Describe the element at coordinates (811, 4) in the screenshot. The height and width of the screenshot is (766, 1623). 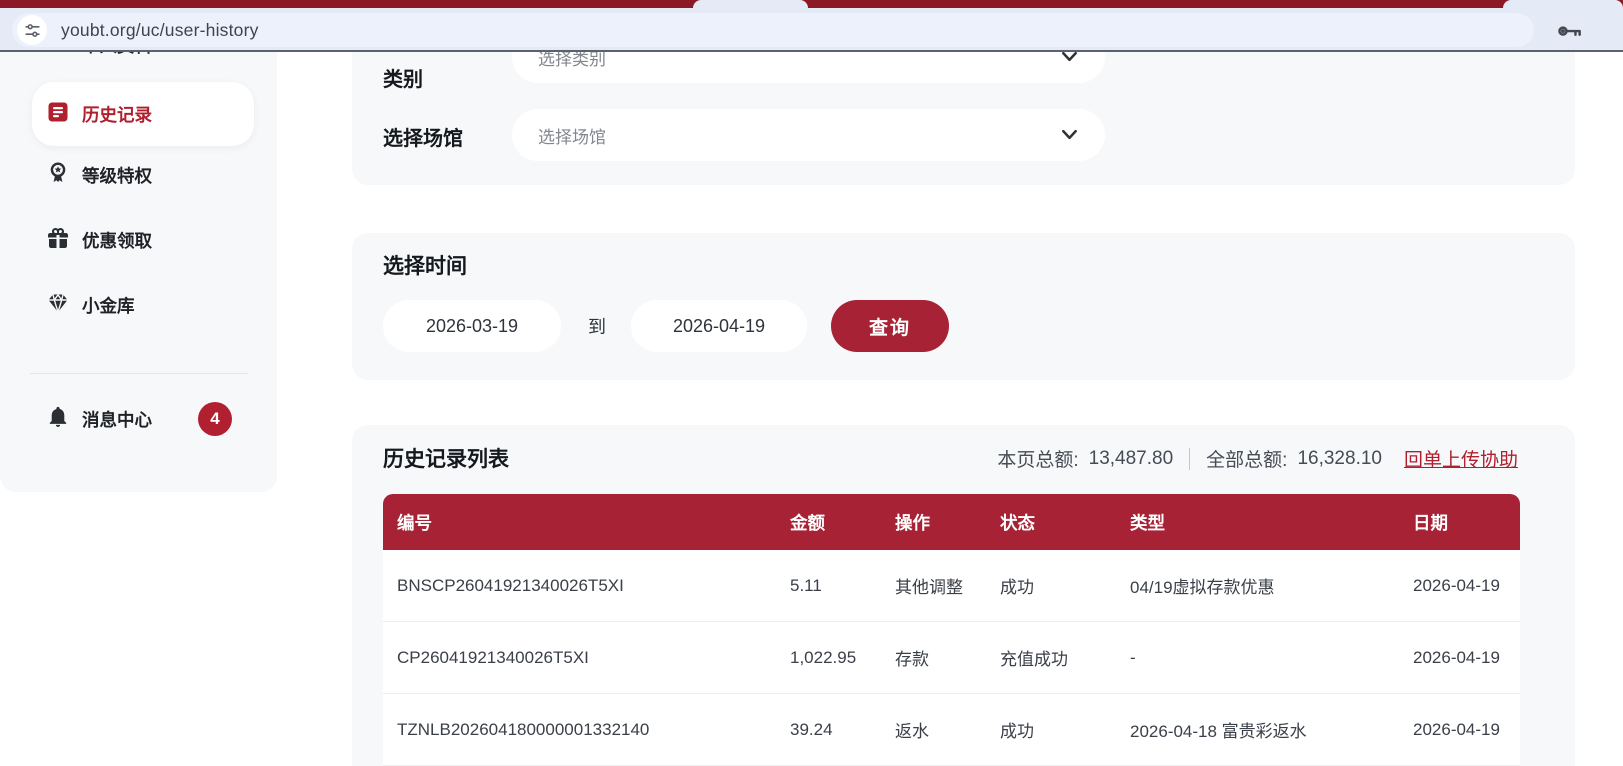
I see `browser-top-strip` at that location.